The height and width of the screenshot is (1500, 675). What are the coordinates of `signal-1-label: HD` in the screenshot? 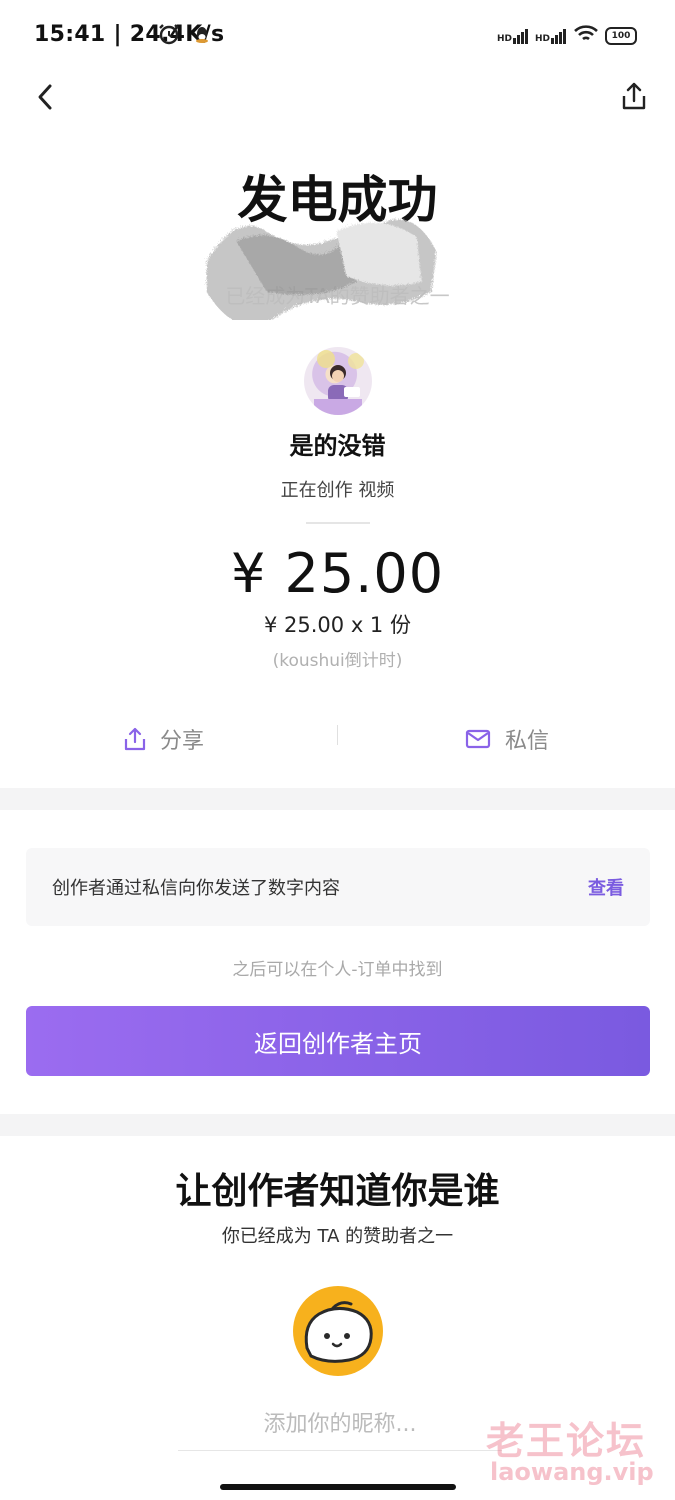 It's located at (504, 38).